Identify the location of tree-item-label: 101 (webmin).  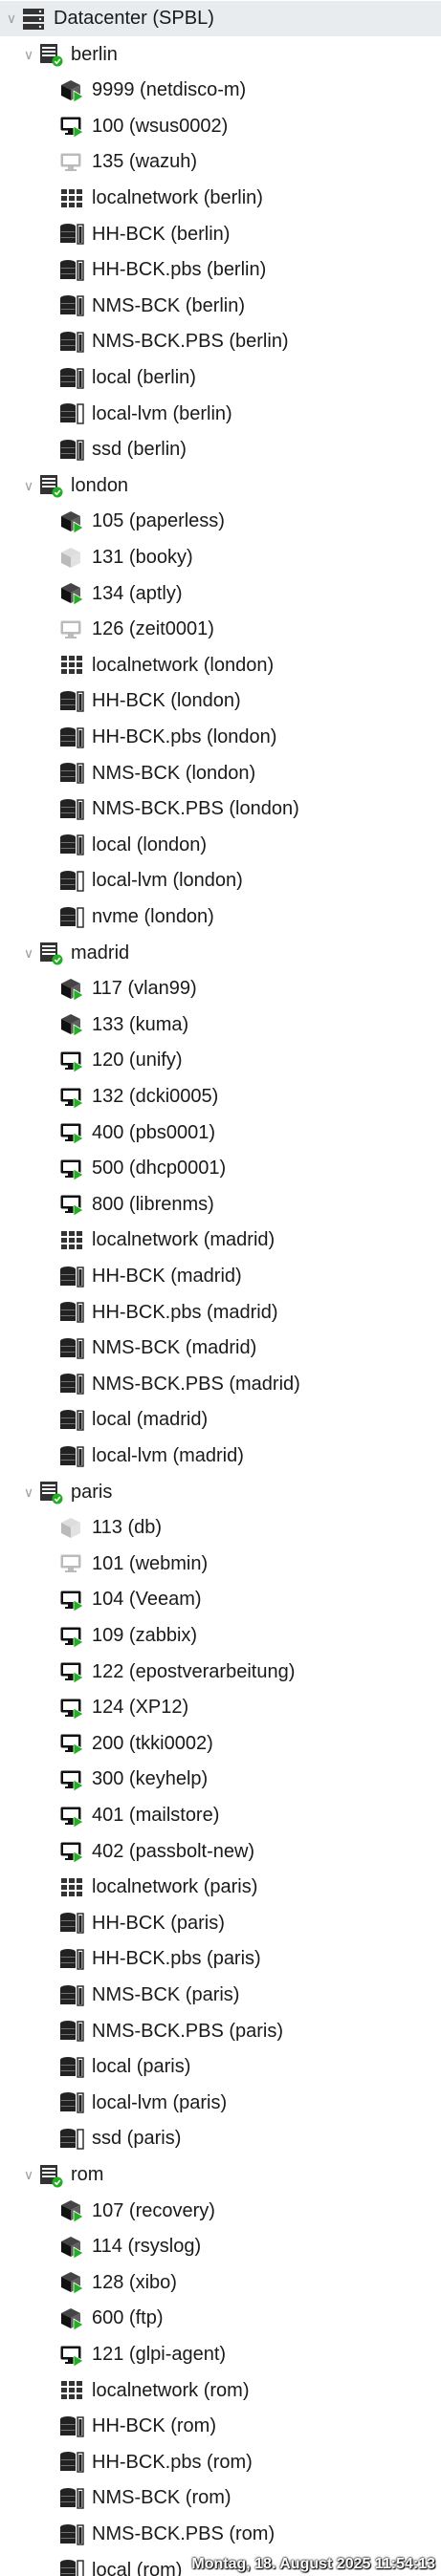
(150, 1563).